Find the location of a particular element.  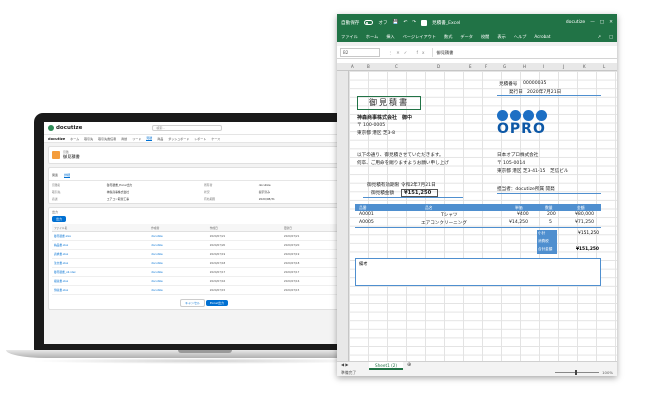

nav-item: レポート is located at coordinates (200, 139).